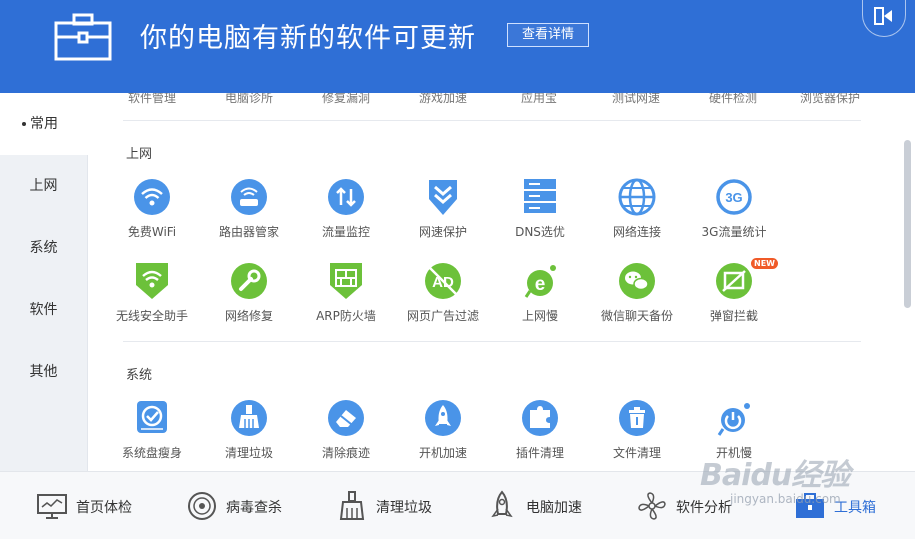 The width and height of the screenshot is (915, 539). Describe the element at coordinates (637, 281) in the screenshot. I see `wechat-icon` at that location.